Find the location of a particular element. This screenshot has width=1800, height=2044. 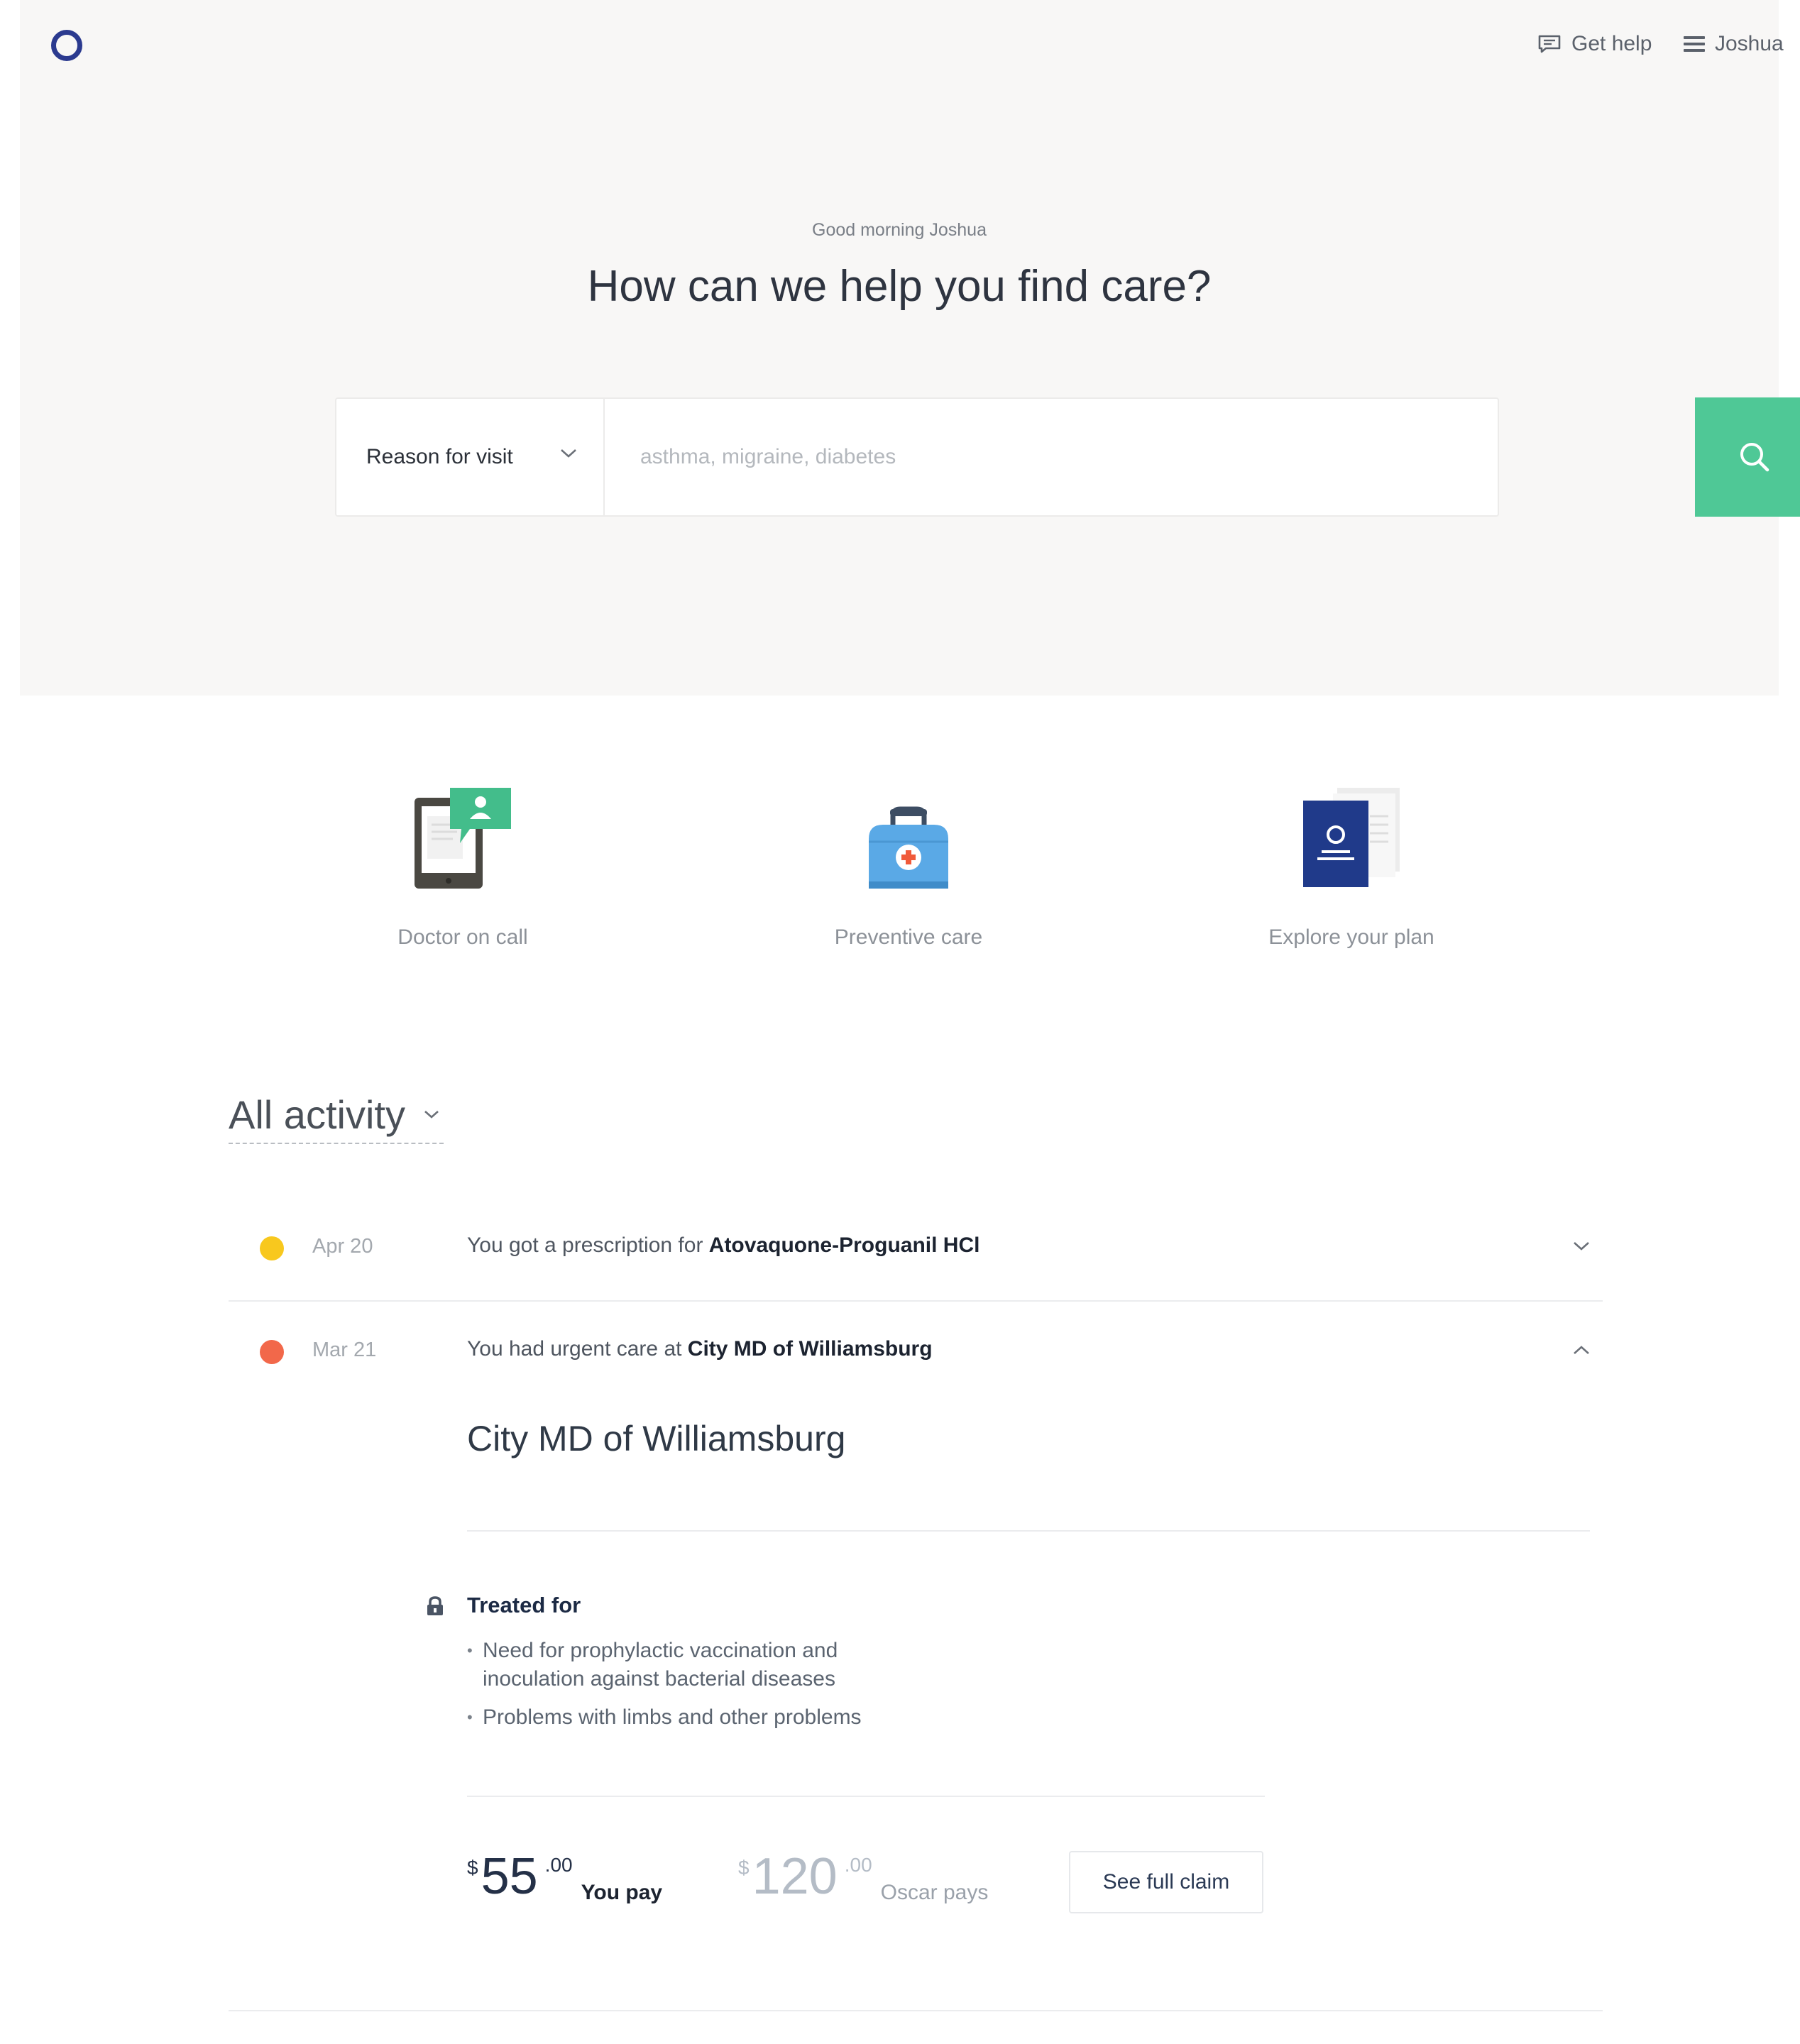

user-menu: Joshua is located at coordinates (1734, 44).